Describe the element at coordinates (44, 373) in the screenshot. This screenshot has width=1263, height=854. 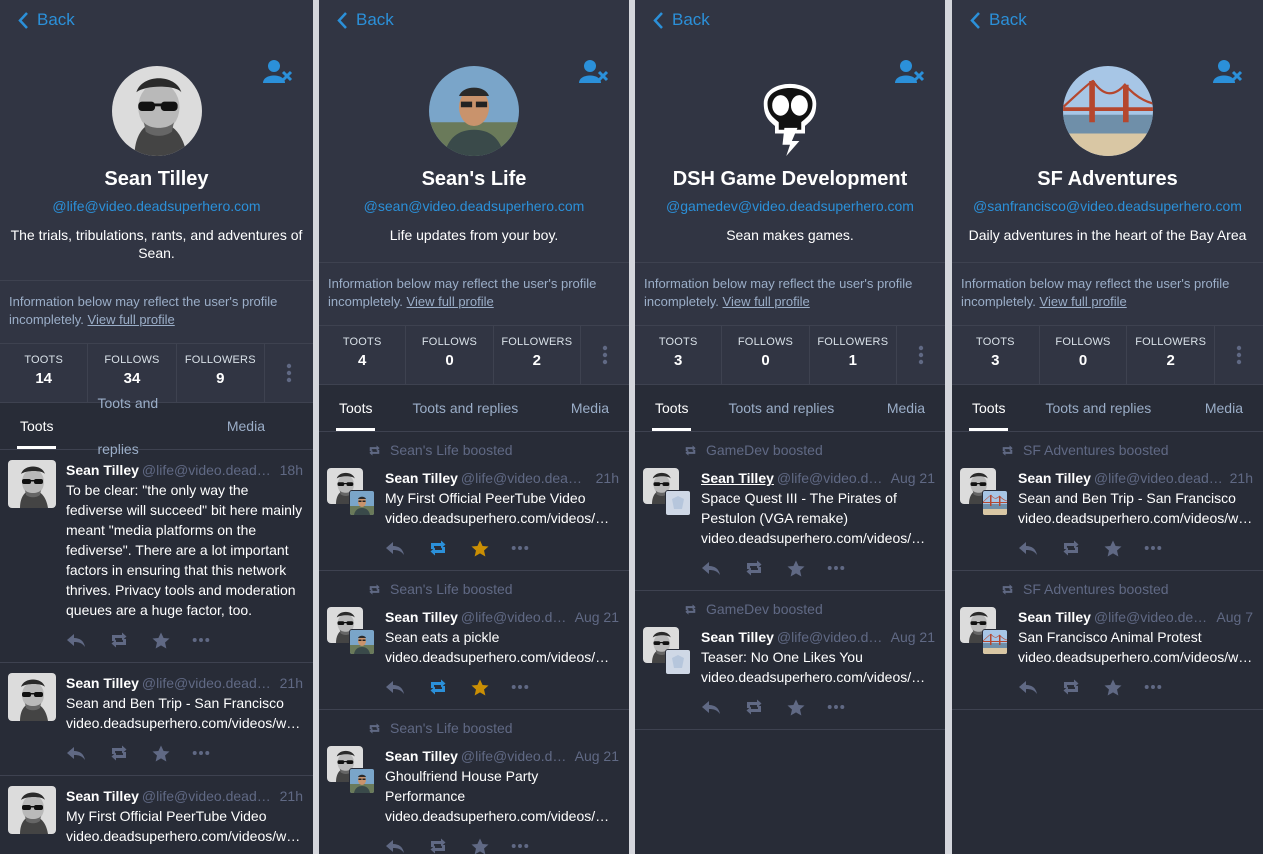
I see `stat-toots: TOOTS 14` at that location.